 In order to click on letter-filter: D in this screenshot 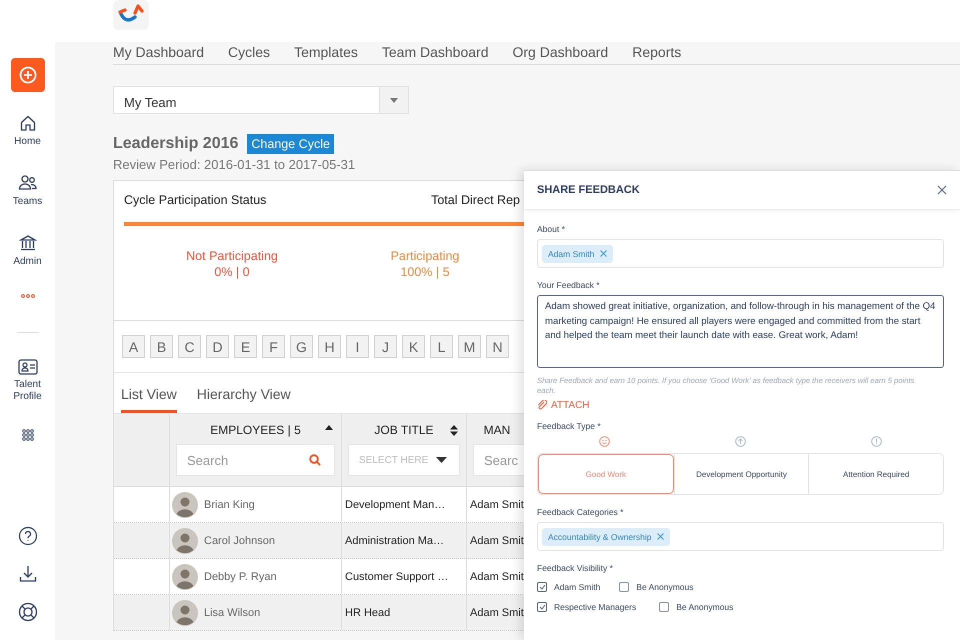, I will do `click(217, 346)`.